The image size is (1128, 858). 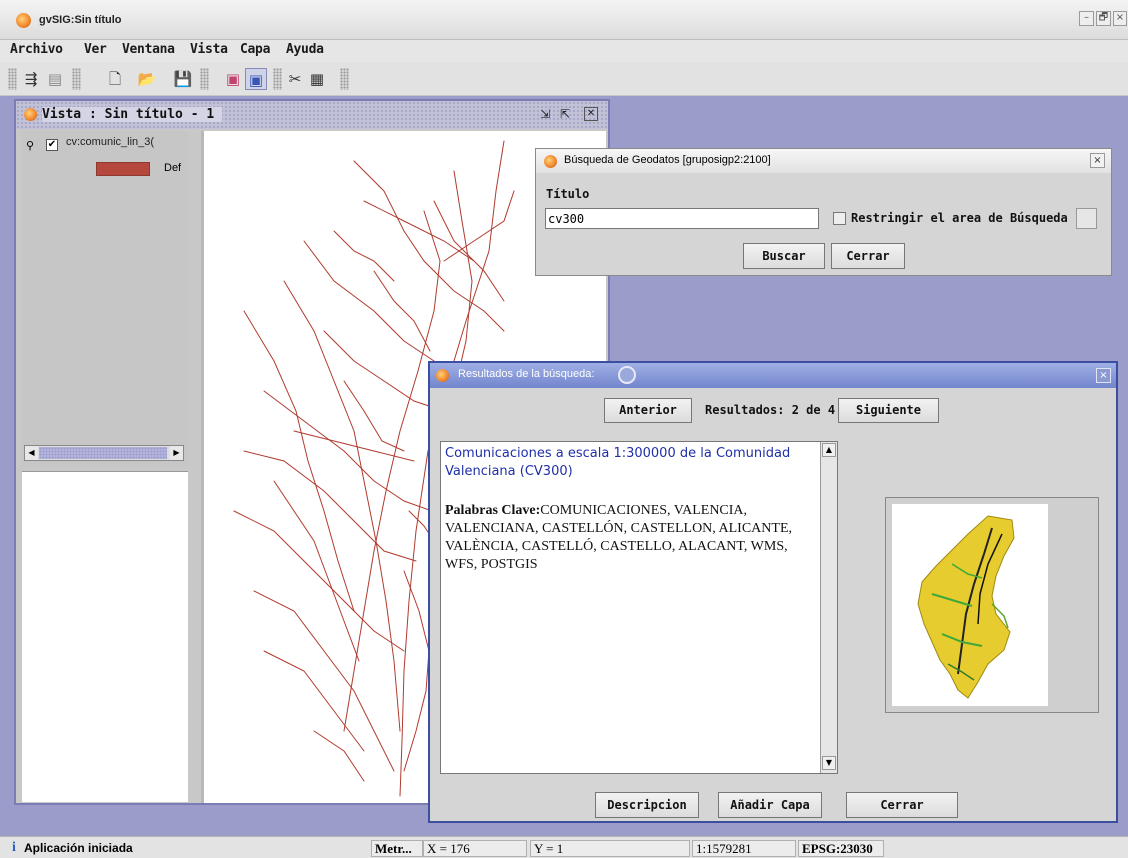 What do you see at coordinates (784, 256) in the screenshot?
I see `search-button: Buscar` at bounding box center [784, 256].